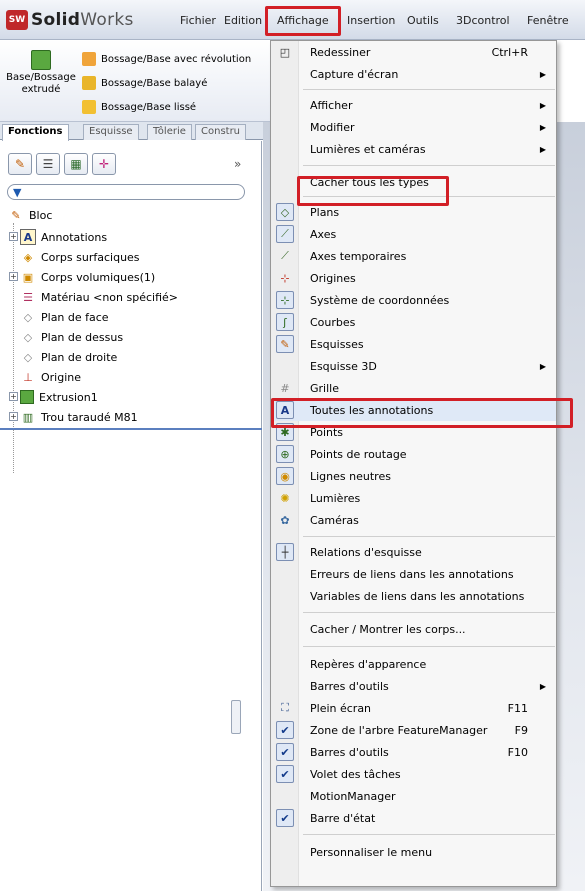 The height and width of the screenshot is (891, 585). Describe the element at coordinates (99, 297) in the screenshot. I see `tree-item-material: ☰ Matériau <non spécifié>` at that location.